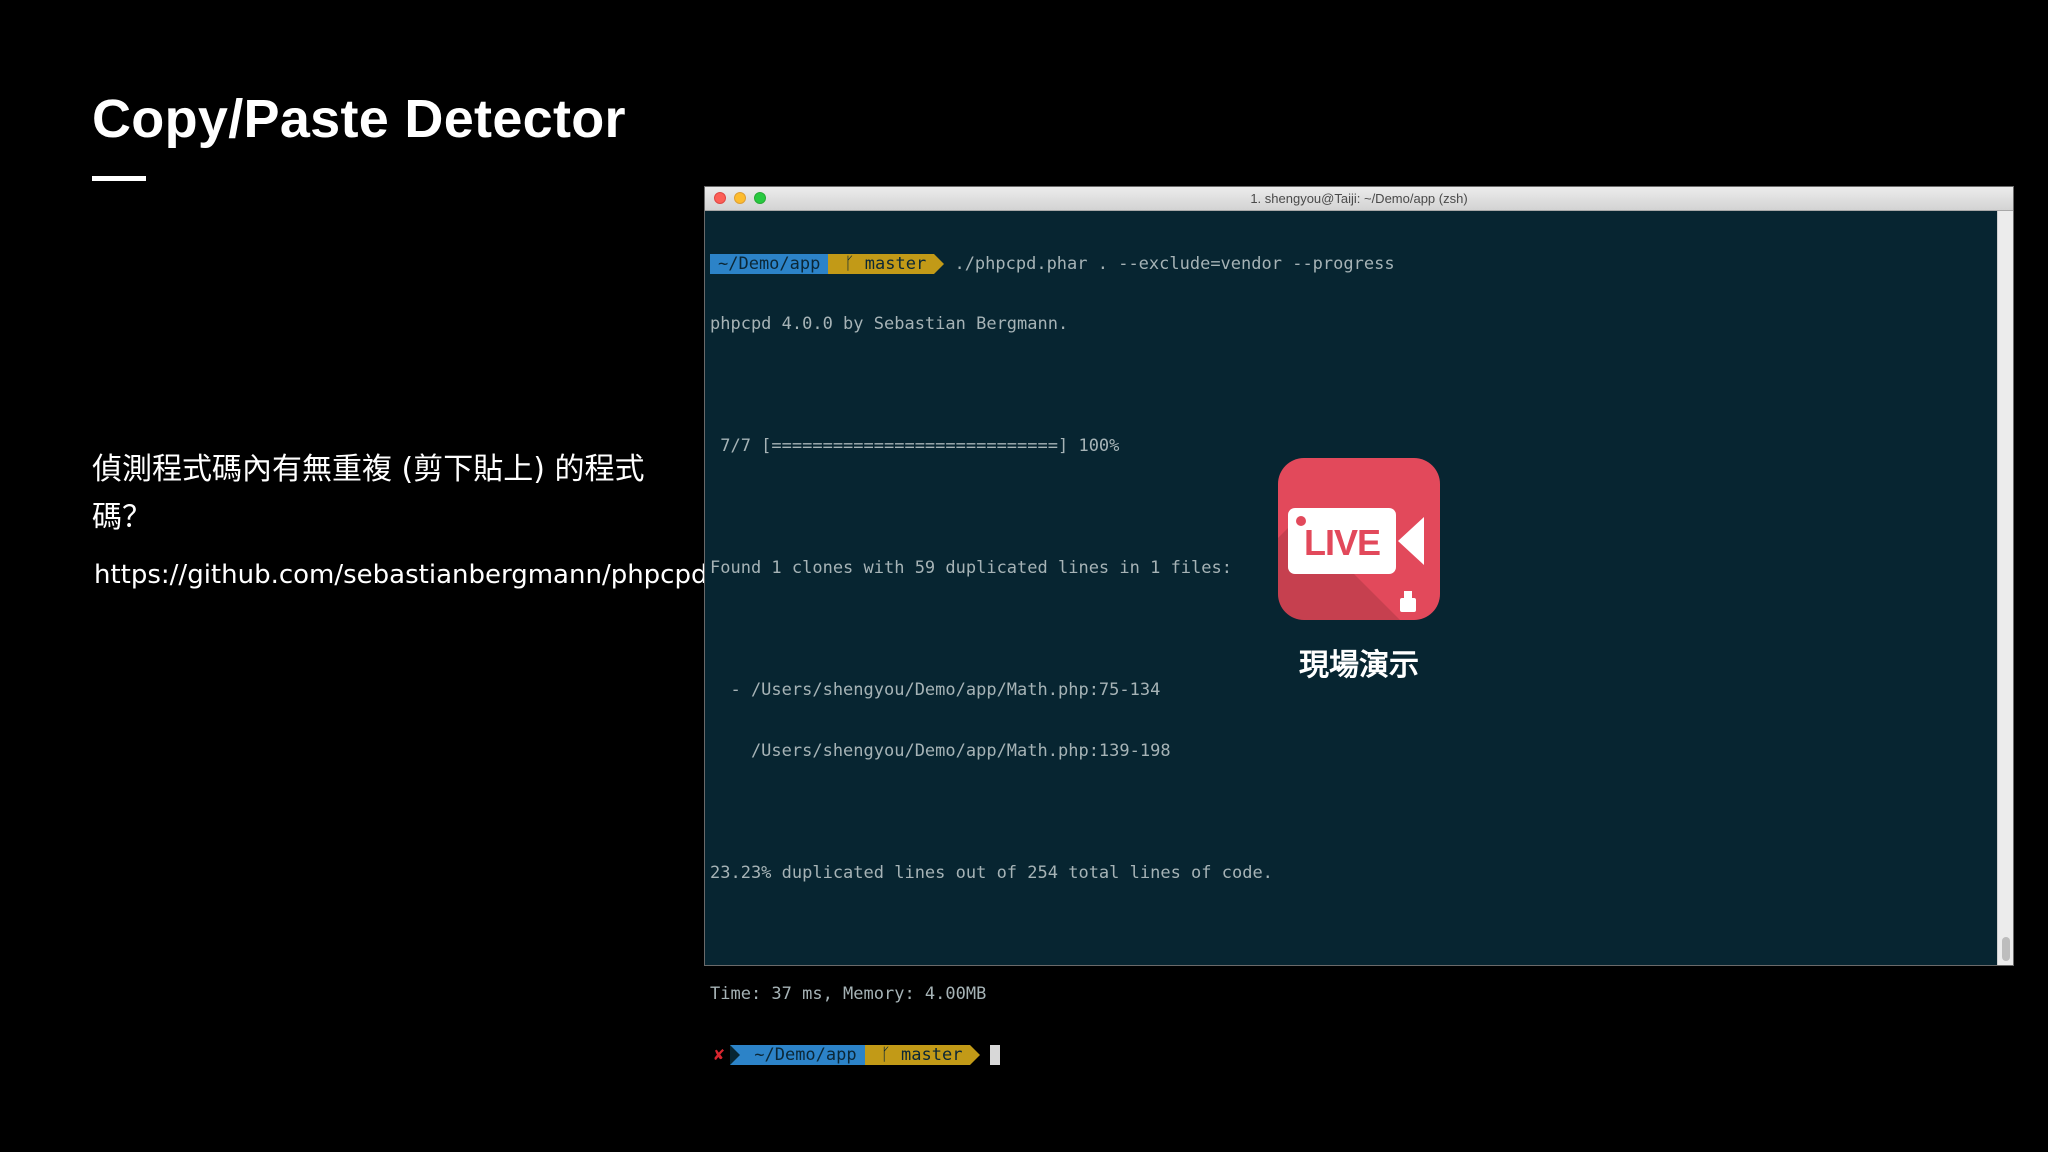 Image resolution: width=2048 pixels, height=1152 pixels. I want to click on terminal-prompt-line: ✘ ~/Demo/app ᚴ master, so click(1353, 1055).